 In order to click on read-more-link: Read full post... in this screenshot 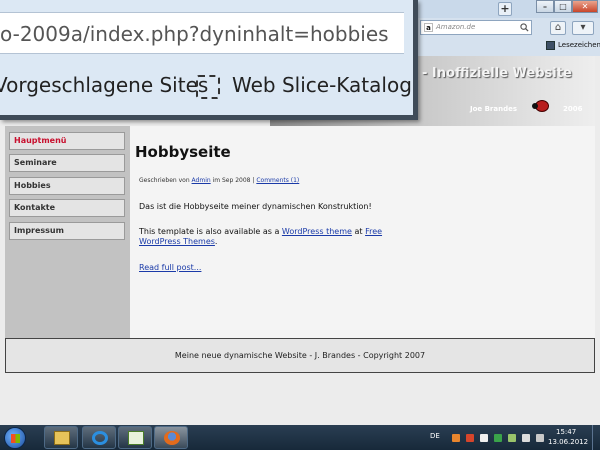, I will do `click(170, 268)`.